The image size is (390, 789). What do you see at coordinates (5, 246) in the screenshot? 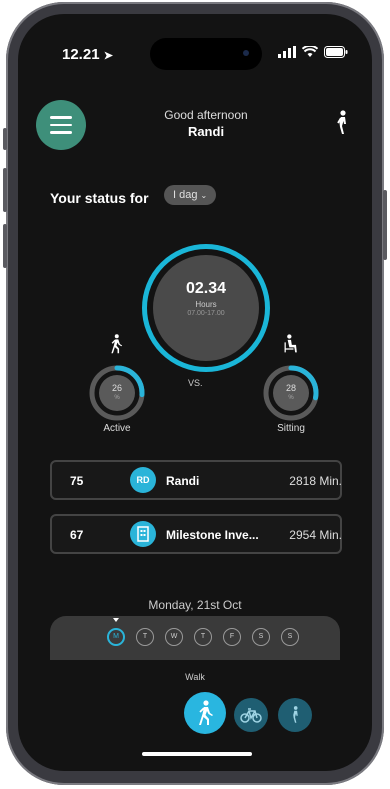
I see `volume-down-button` at bounding box center [5, 246].